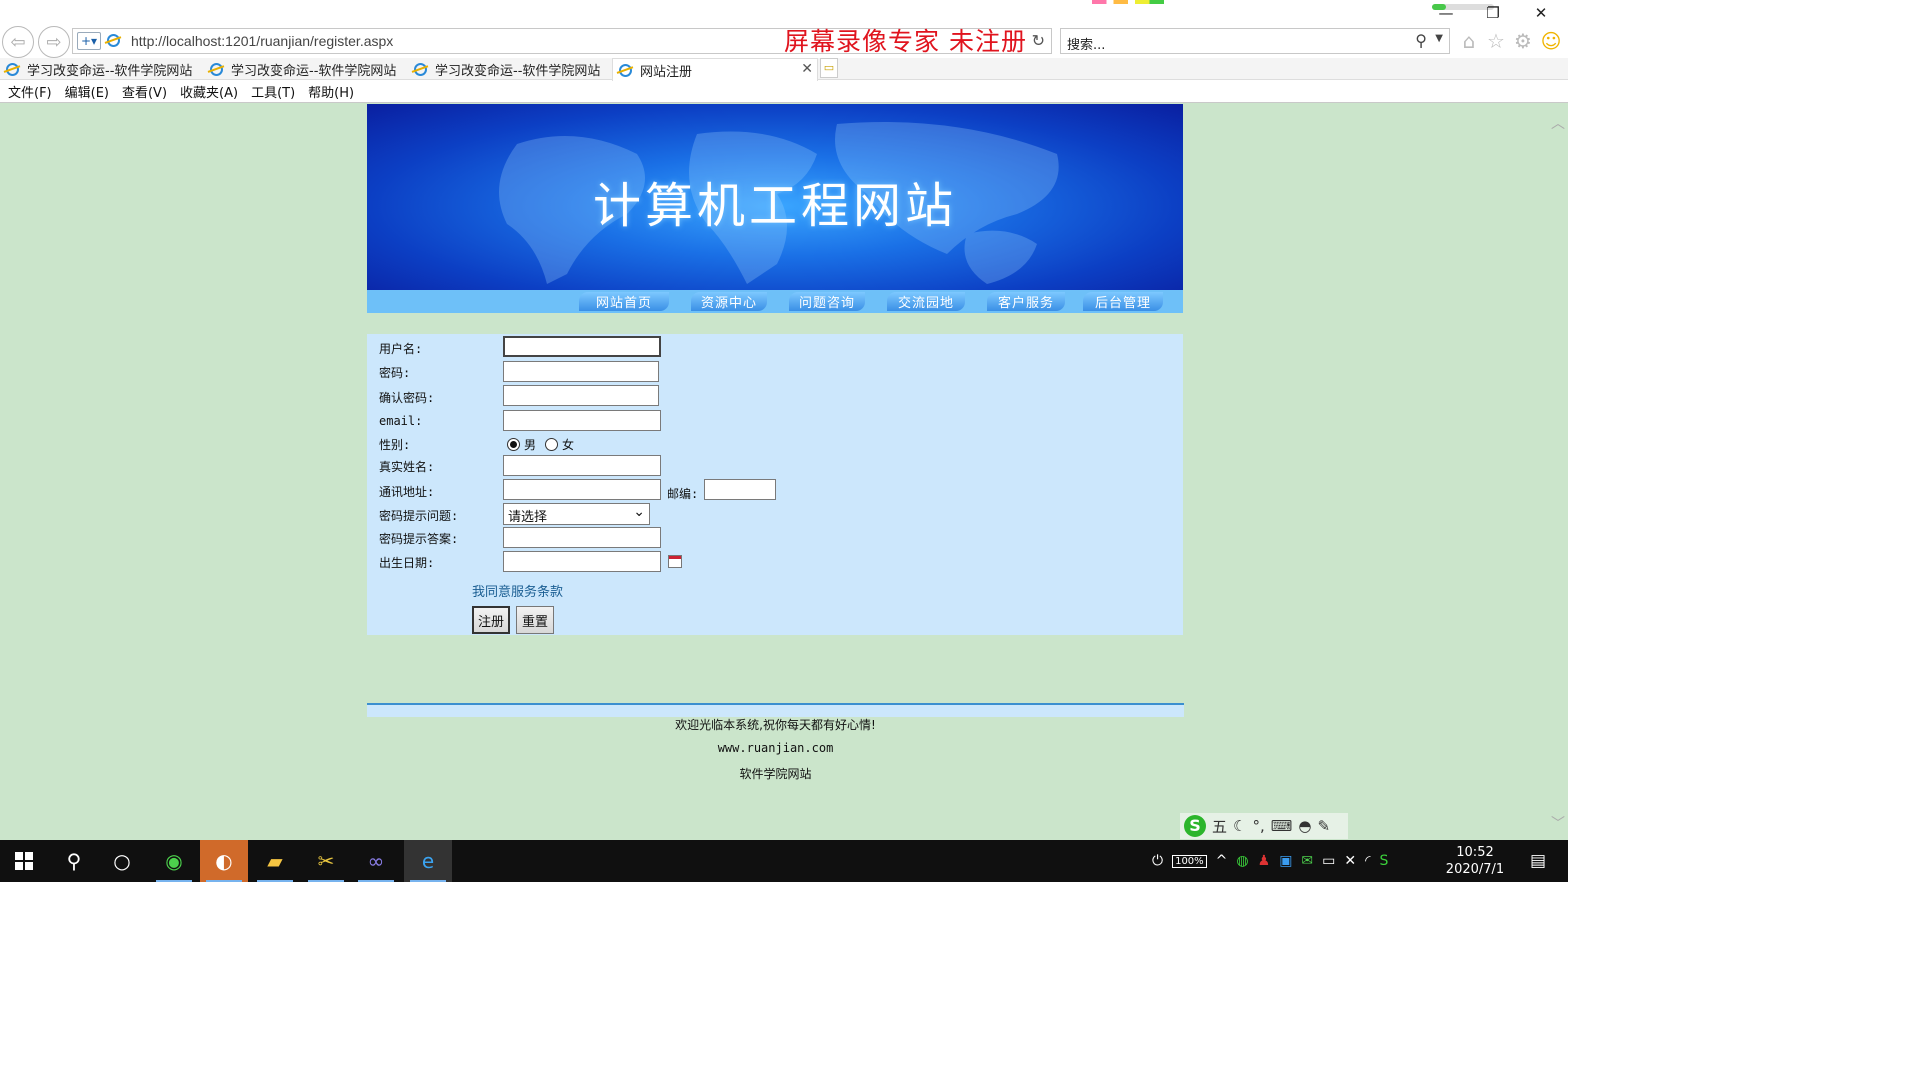 The height and width of the screenshot is (1080, 1920). I want to click on back-arrow-icon: ⇦, so click(18, 42).